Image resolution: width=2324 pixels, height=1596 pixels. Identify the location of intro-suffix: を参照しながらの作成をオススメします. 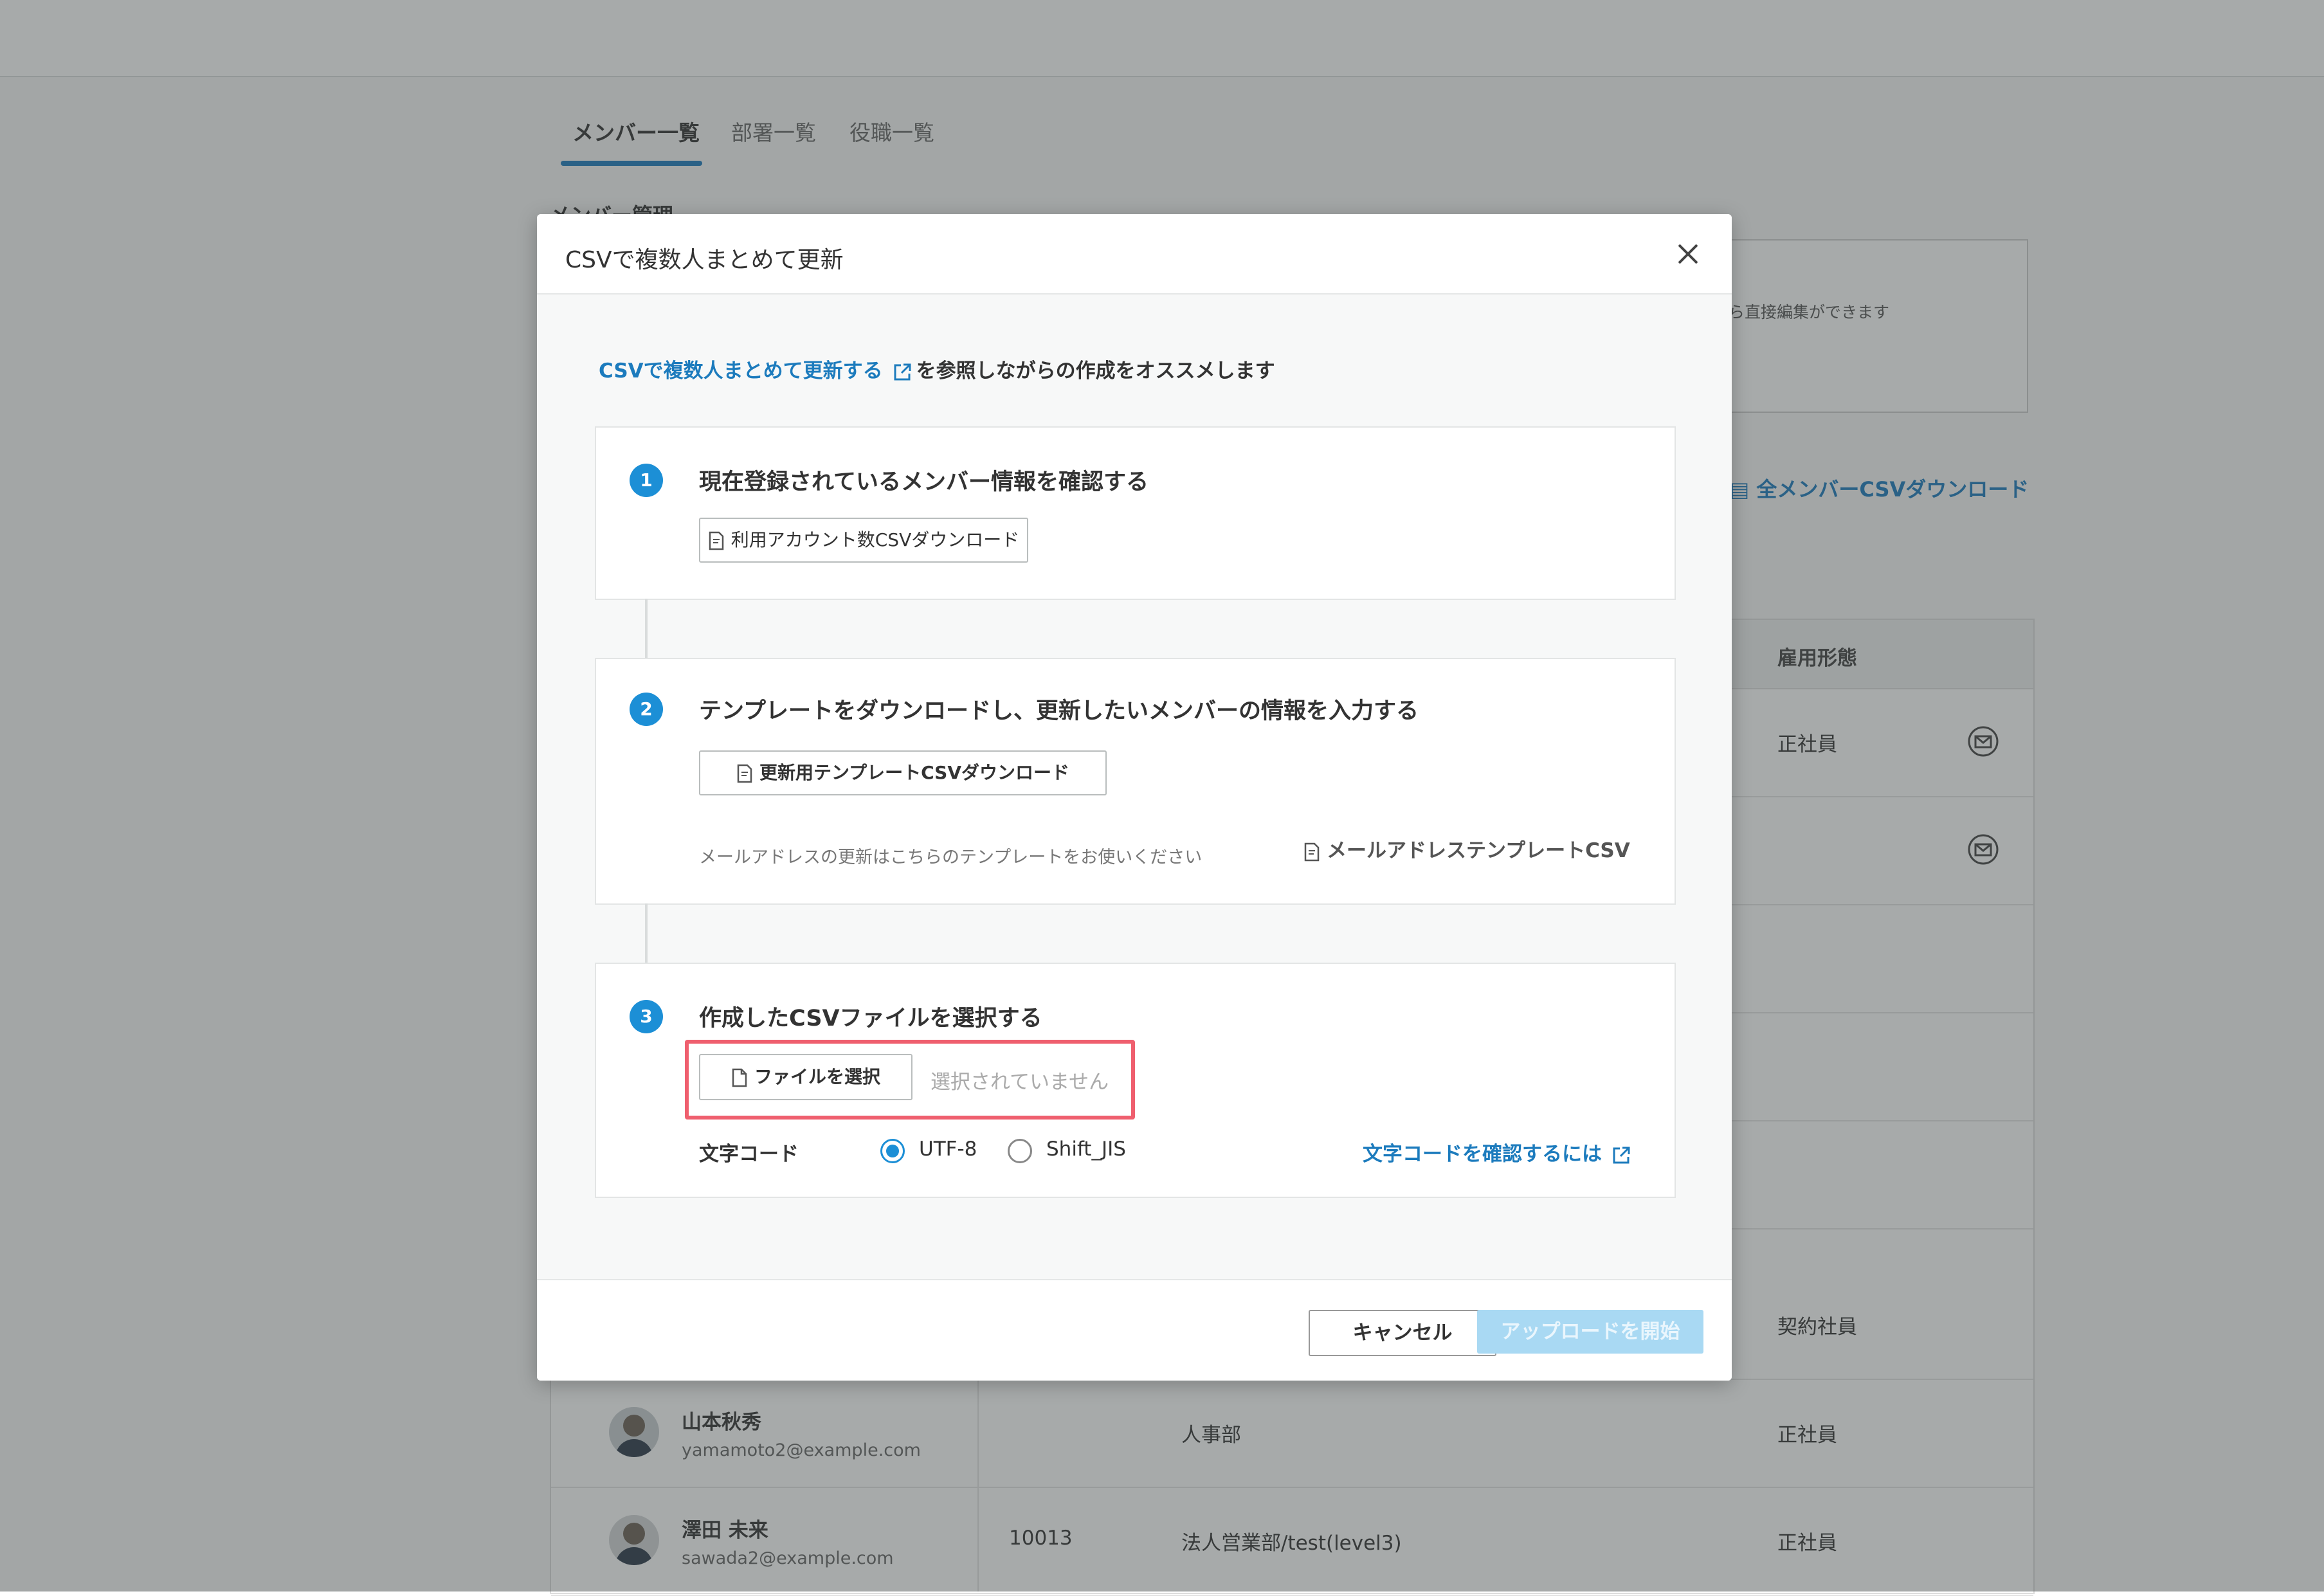
(1095, 371).